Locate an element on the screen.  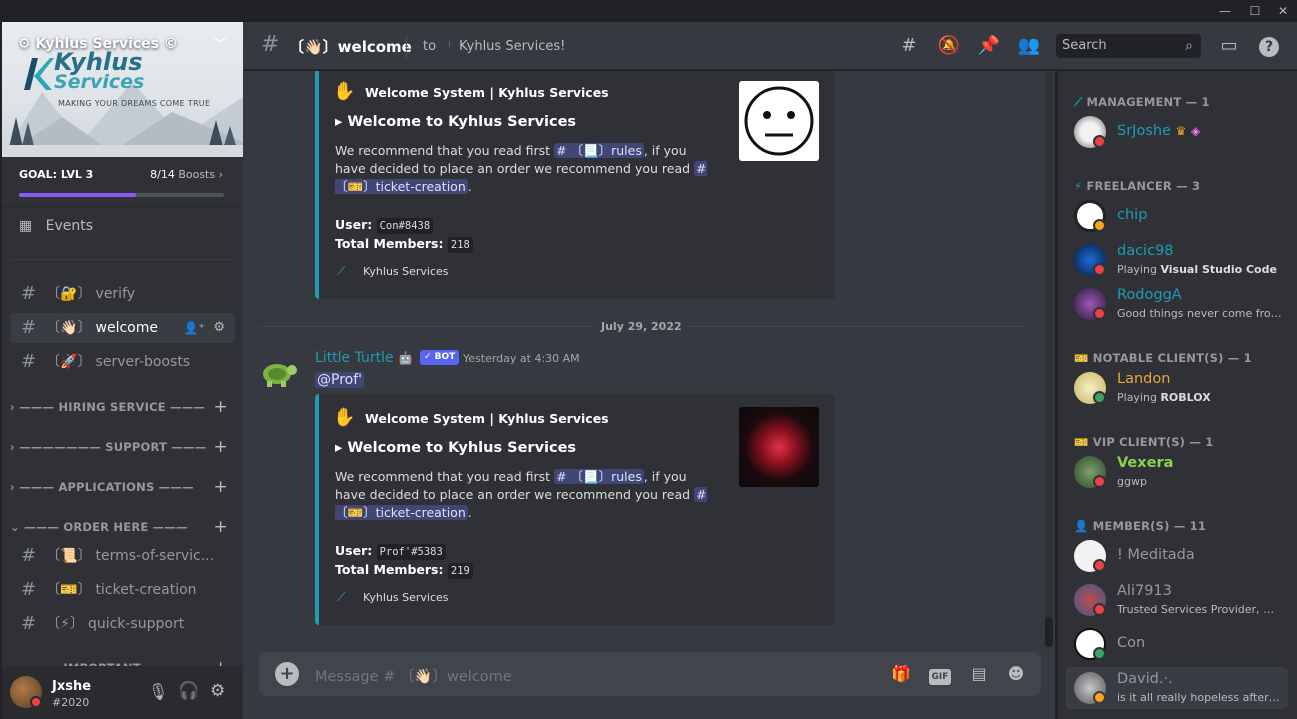
threads-icon: # is located at coordinates (909, 46).